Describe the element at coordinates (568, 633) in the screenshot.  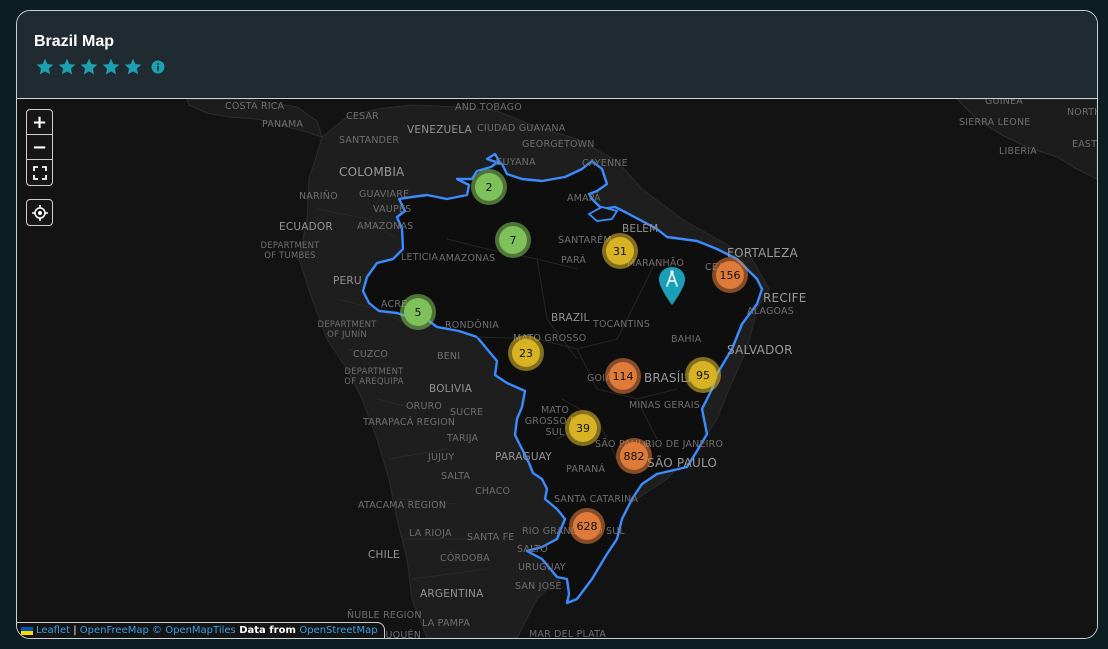
I see `map-label: MAR DEL PLATA` at that location.